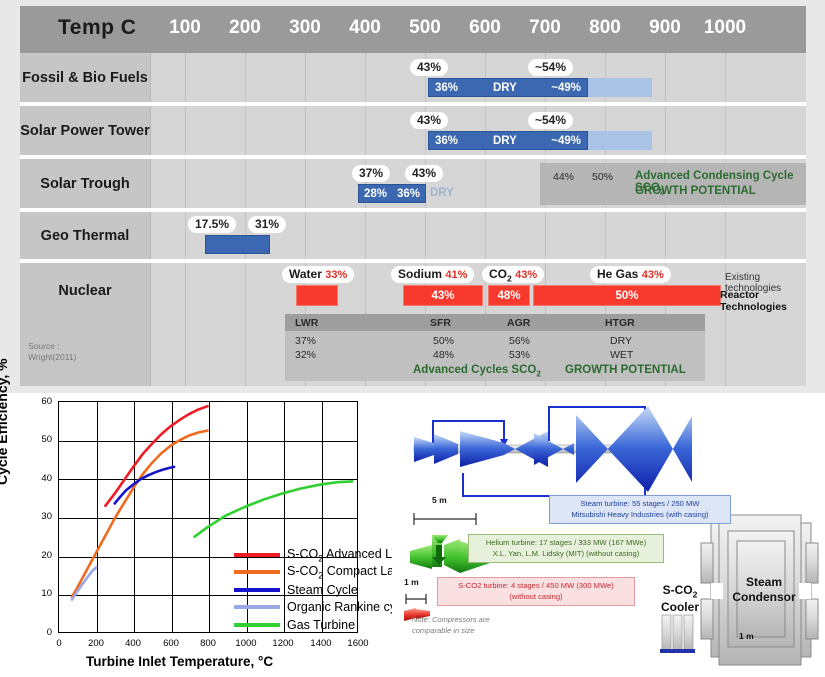  I want to click on chart-x-axis-label-text: Turbine Inlet Temperature, °C, so click(180, 661).